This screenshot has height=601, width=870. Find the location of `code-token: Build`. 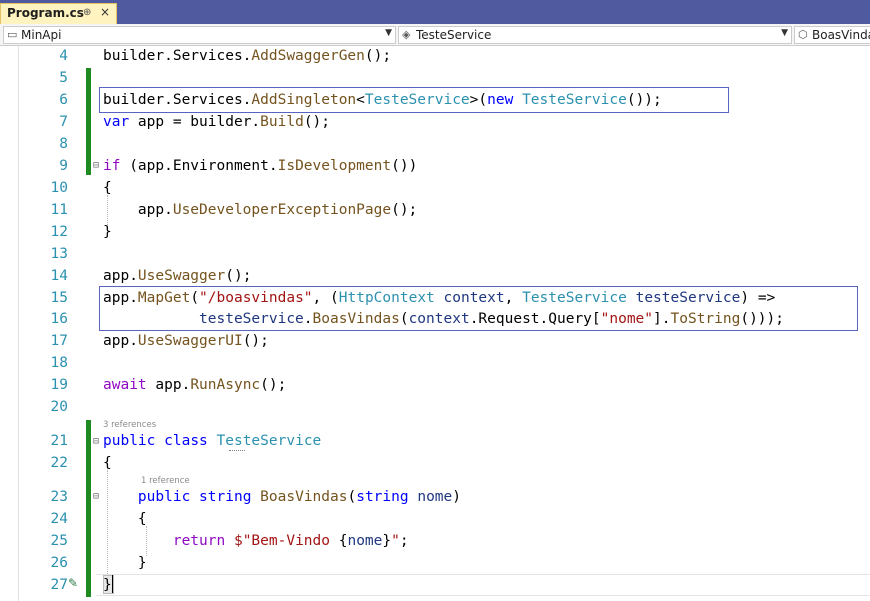

code-token: Build is located at coordinates (282, 122).